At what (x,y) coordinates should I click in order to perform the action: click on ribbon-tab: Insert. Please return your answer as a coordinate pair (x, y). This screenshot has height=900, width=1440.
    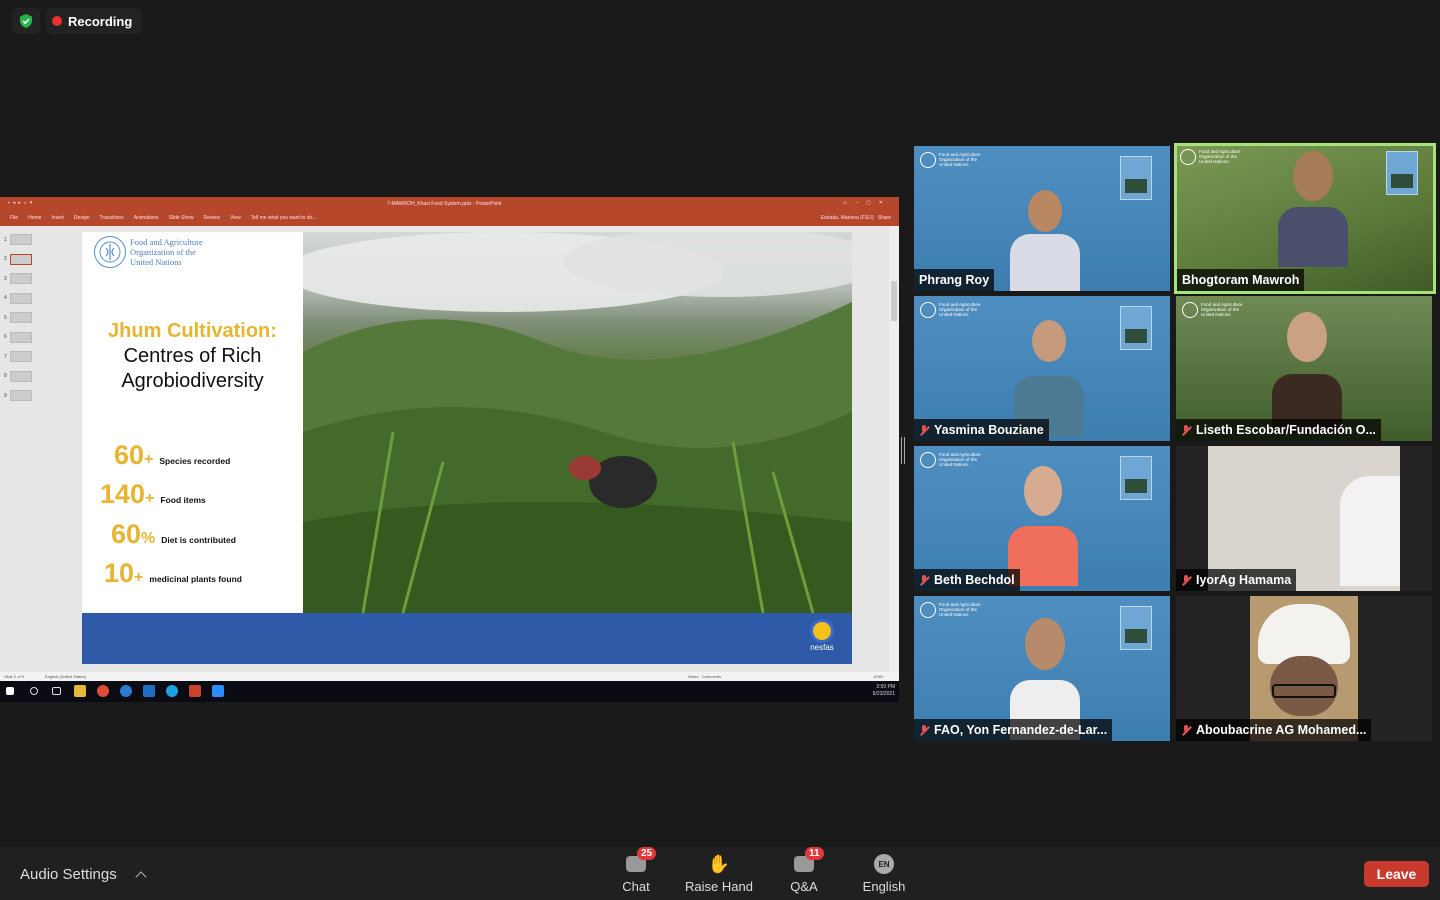
    Looking at the image, I should click on (57, 218).